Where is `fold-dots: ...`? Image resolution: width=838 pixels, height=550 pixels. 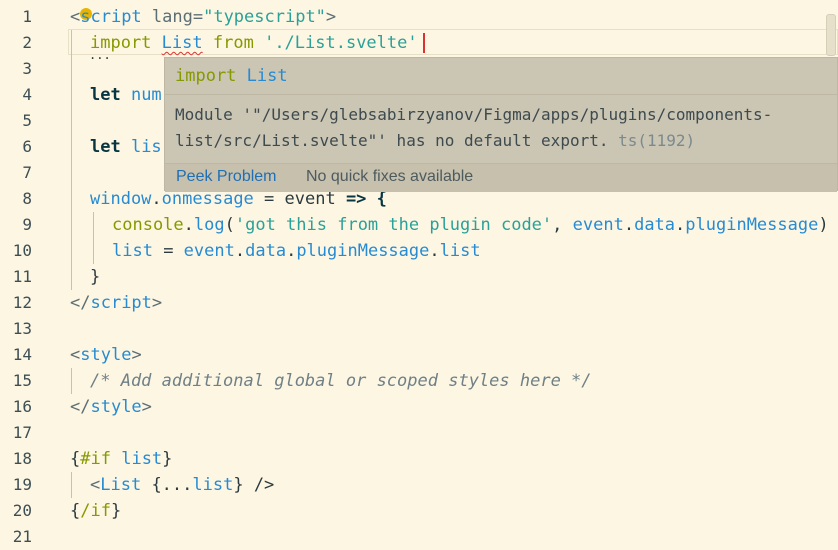
fold-dots: ... is located at coordinates (100, 55).